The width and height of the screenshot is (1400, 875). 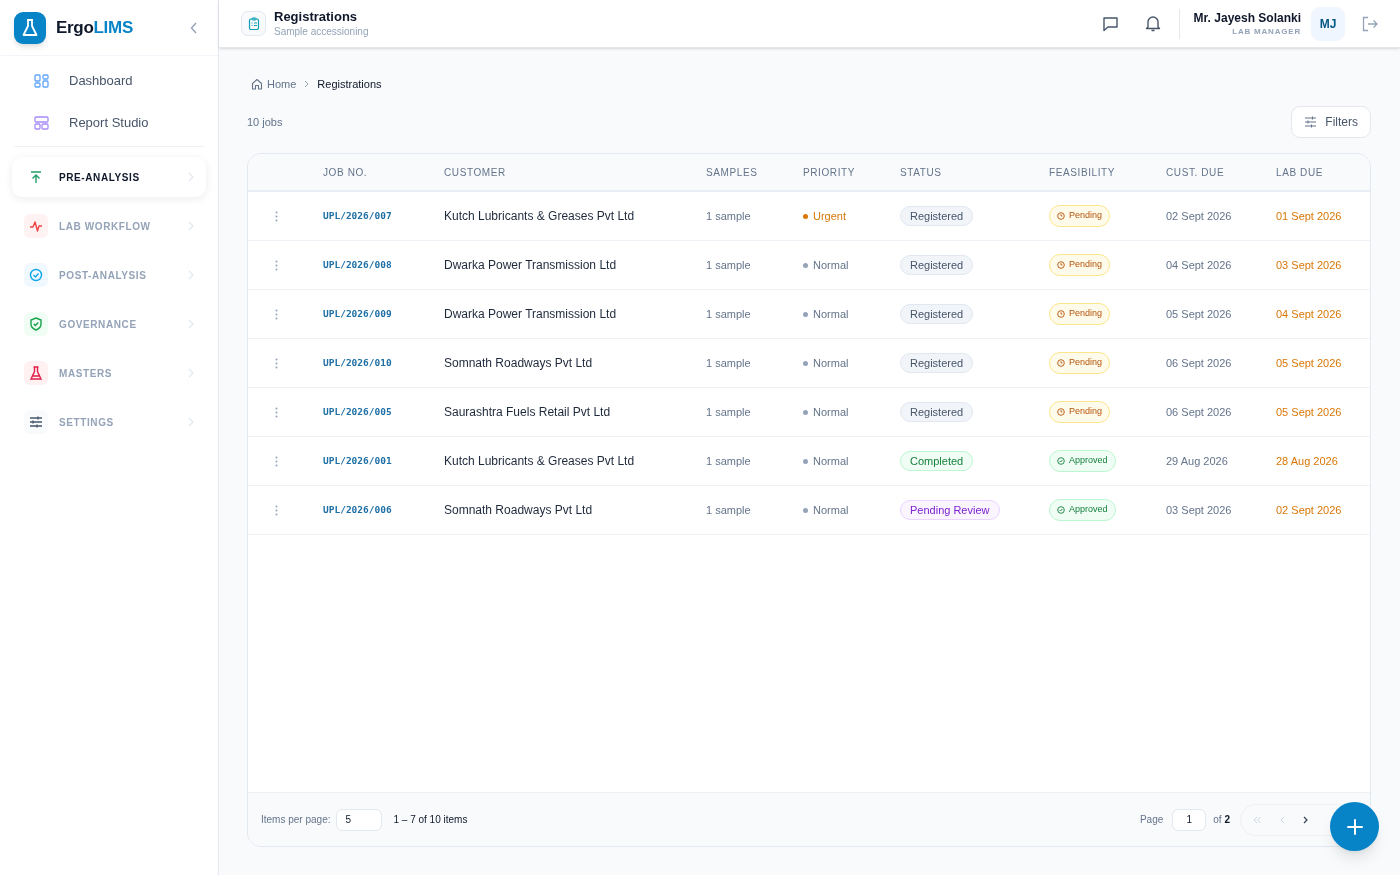 I want to click on chat-icon, so click(x=1110, y=23).